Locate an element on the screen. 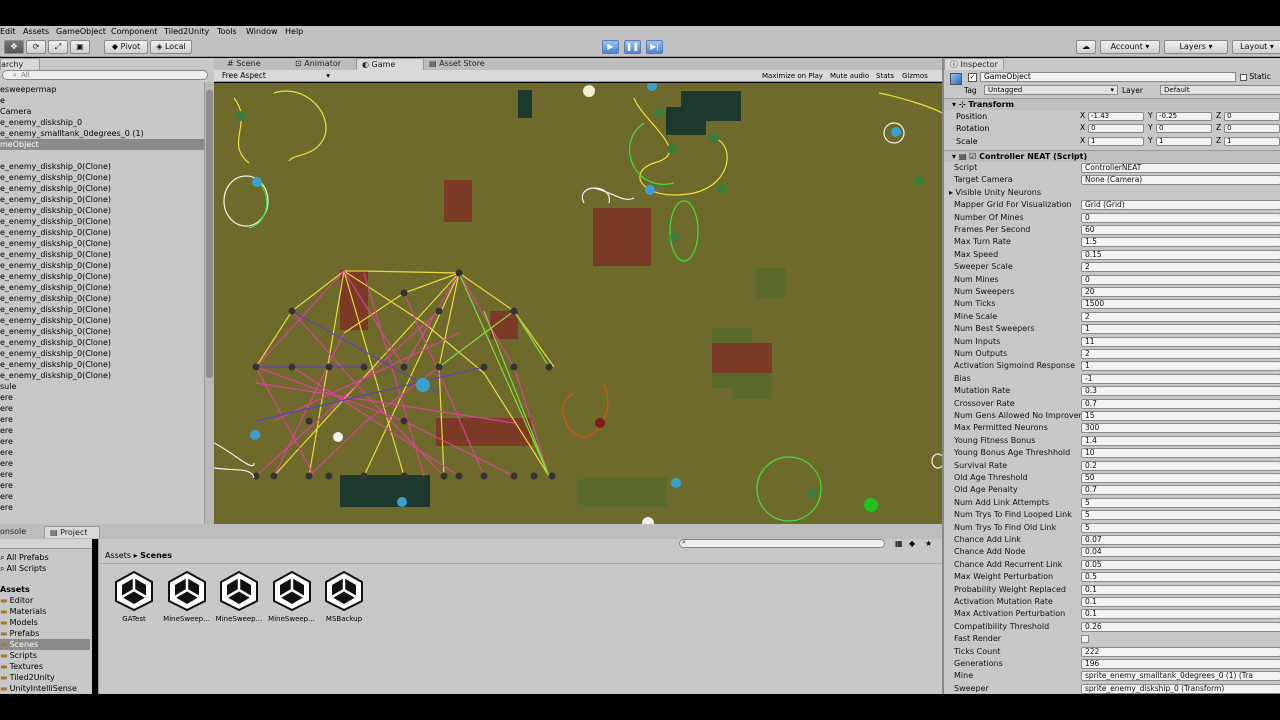 The height and width of the screenshot is (720, 1280). field-value: 0.05 is located at coordinates (1180, 564).